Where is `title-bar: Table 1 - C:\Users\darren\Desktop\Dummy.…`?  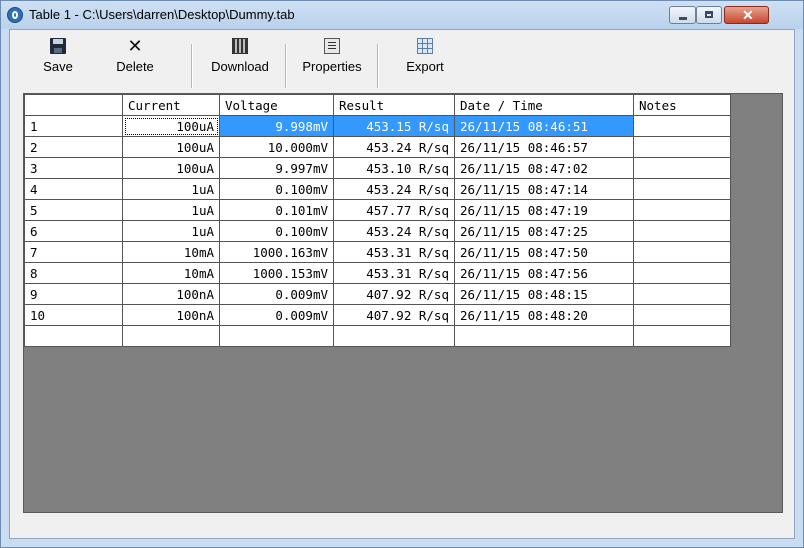 title-bar: Table 1 - C:\Users\darren\Desktop\Dummy.… is located at coordinates (402, 15).